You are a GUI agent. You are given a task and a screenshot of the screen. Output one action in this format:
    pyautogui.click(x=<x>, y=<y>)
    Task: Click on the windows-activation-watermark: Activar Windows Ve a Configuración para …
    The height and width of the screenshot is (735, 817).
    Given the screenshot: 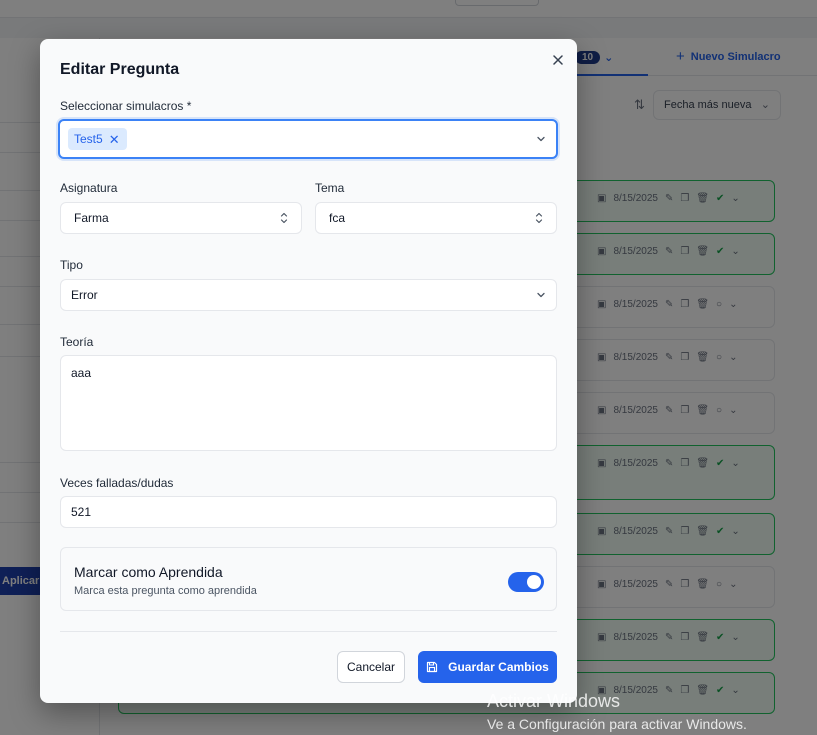 What is the action you would take?
    pyautogui.click(x=617, y=711)
    